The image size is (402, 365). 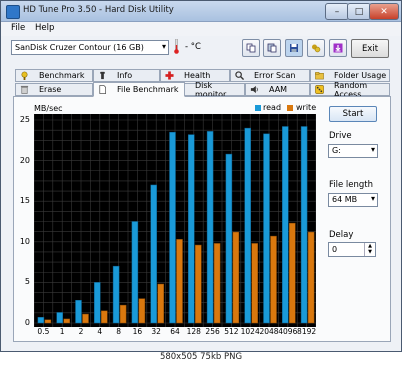 I want to click on tab-aam: AAM, so click(x=277, y=89).